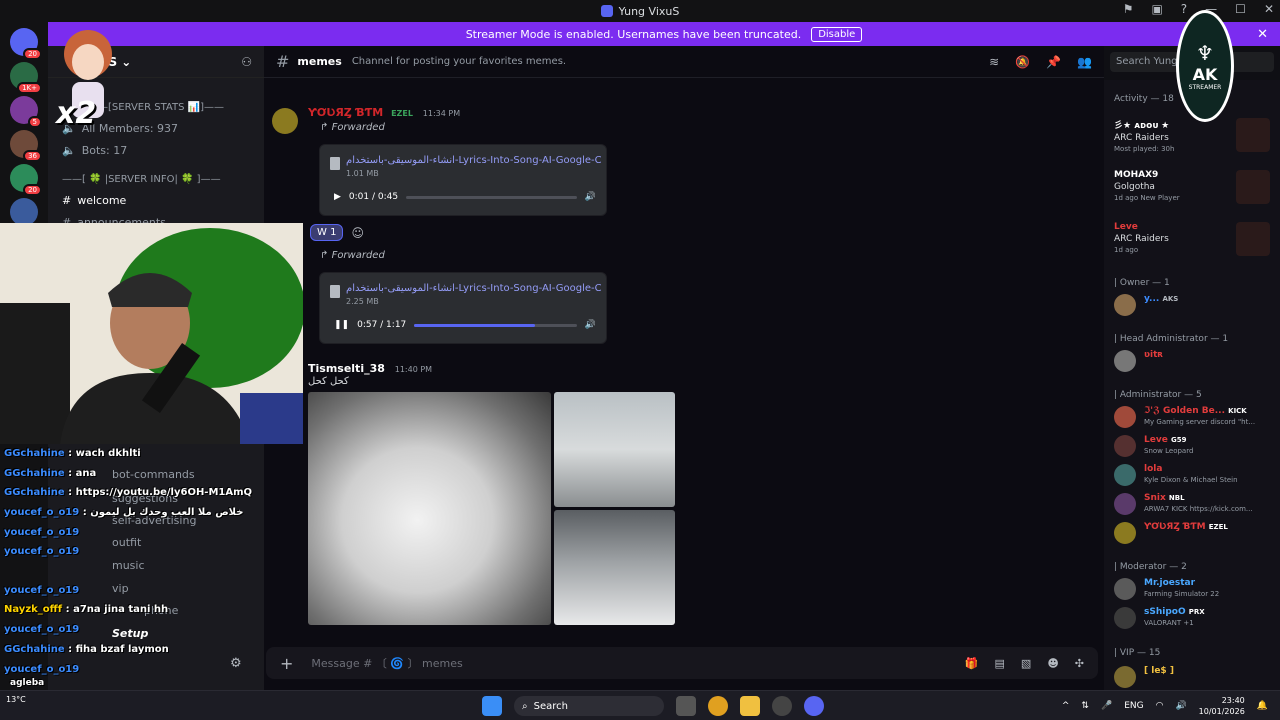 This screenshot has width=1280, height=720. What do you see at coordinates (1156, 9) in the screenshot?
I see `screen-icon: ▣` at bounding box center [1156, 9].